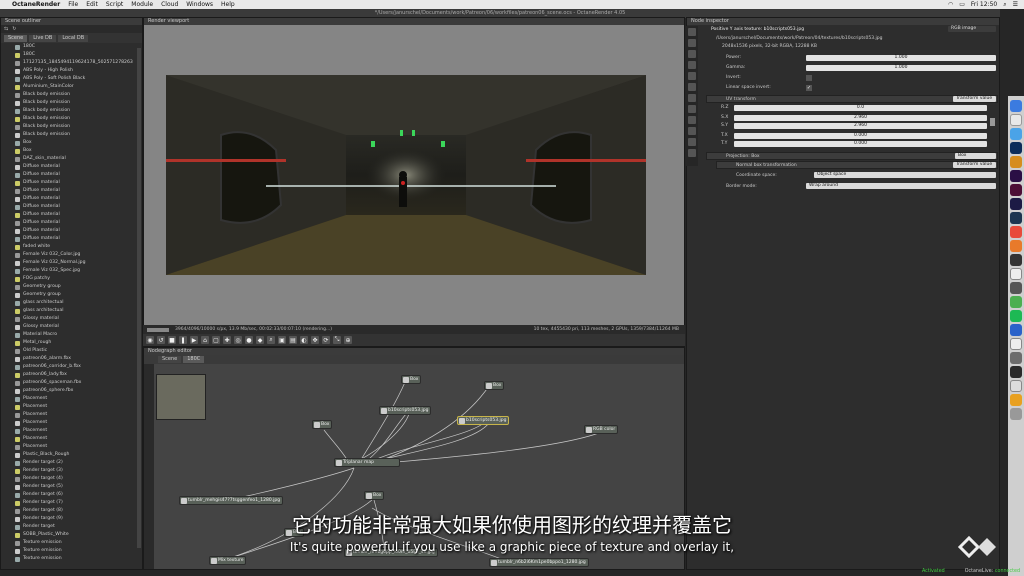 The width and height of the screenshot is (1024, 576). I want to click on photoshop-icon, so click(1016, 148).